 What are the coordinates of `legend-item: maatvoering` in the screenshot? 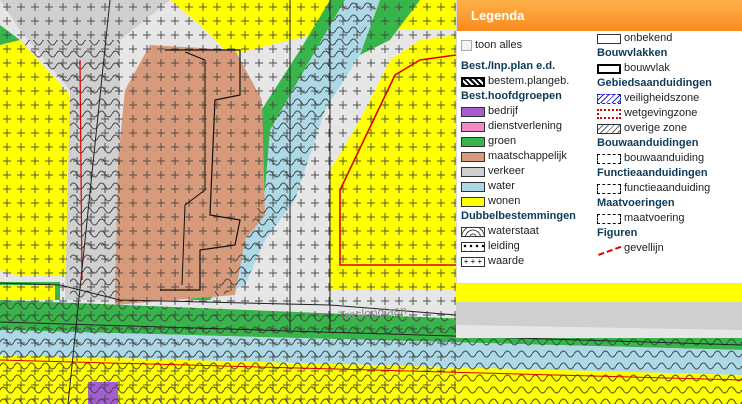 It's located at (641, 218).